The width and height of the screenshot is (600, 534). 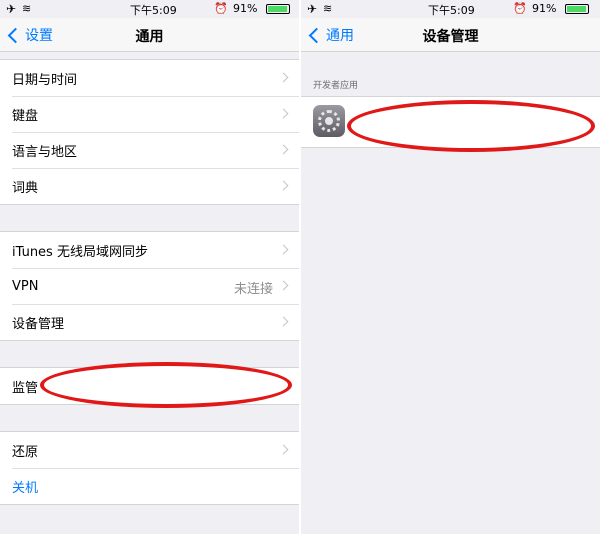 I want to click on vpn-status: 未连接, so click(x=253, y=289).